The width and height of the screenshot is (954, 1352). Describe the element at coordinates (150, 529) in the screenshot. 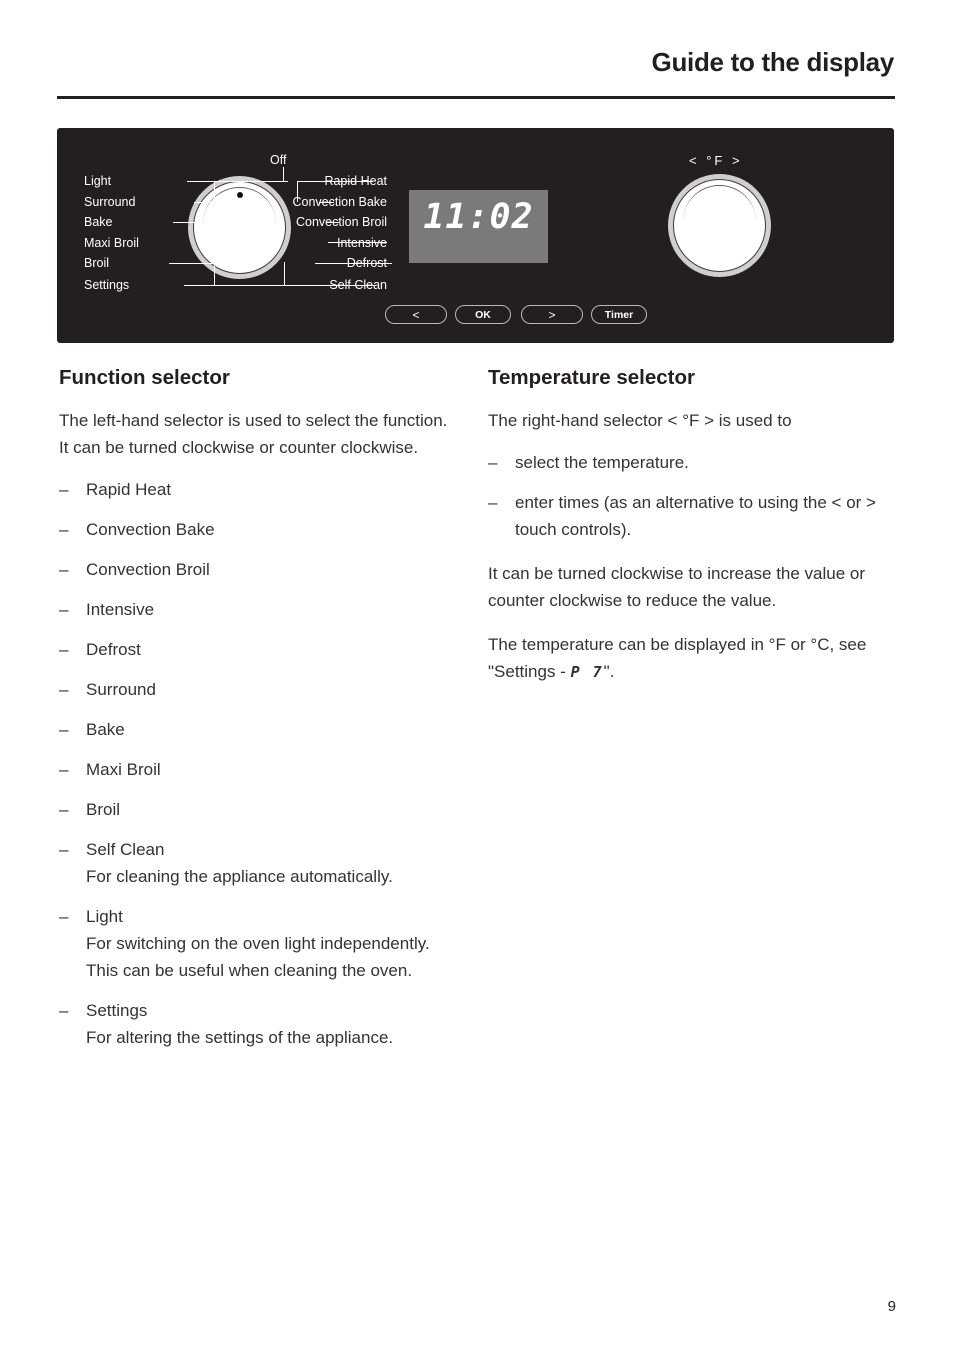

I see `list-item-label: Convection Bake` at that location.